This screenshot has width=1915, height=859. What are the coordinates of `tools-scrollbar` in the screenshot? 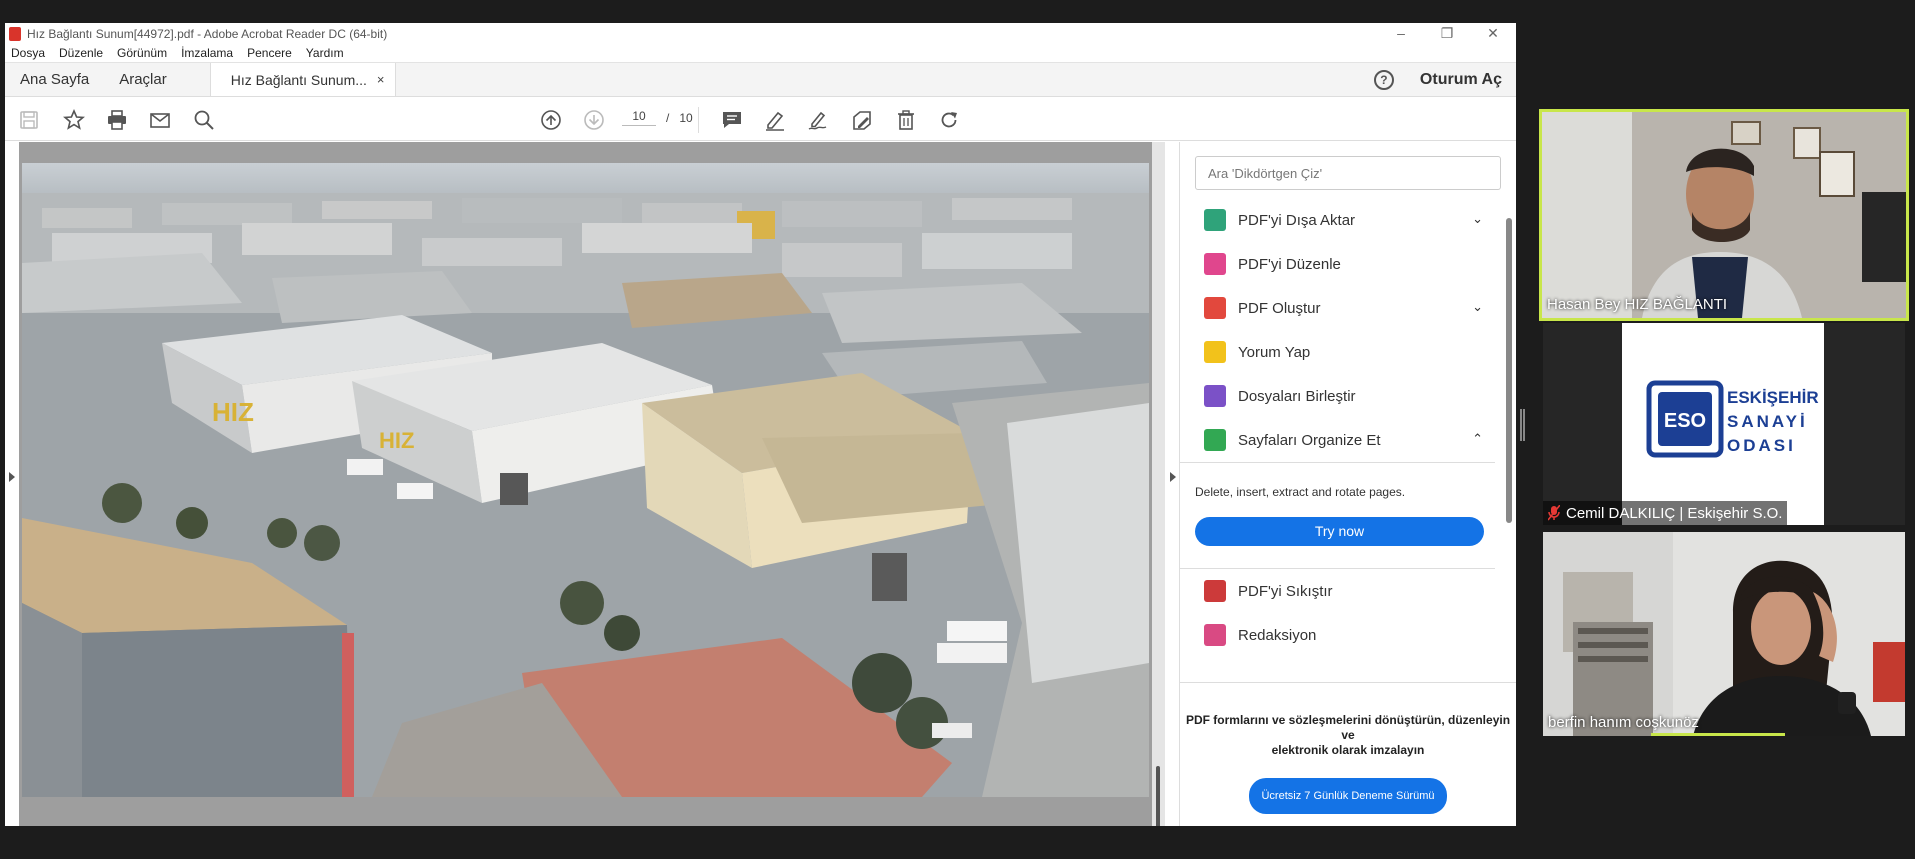 It's located at (1509, 370).